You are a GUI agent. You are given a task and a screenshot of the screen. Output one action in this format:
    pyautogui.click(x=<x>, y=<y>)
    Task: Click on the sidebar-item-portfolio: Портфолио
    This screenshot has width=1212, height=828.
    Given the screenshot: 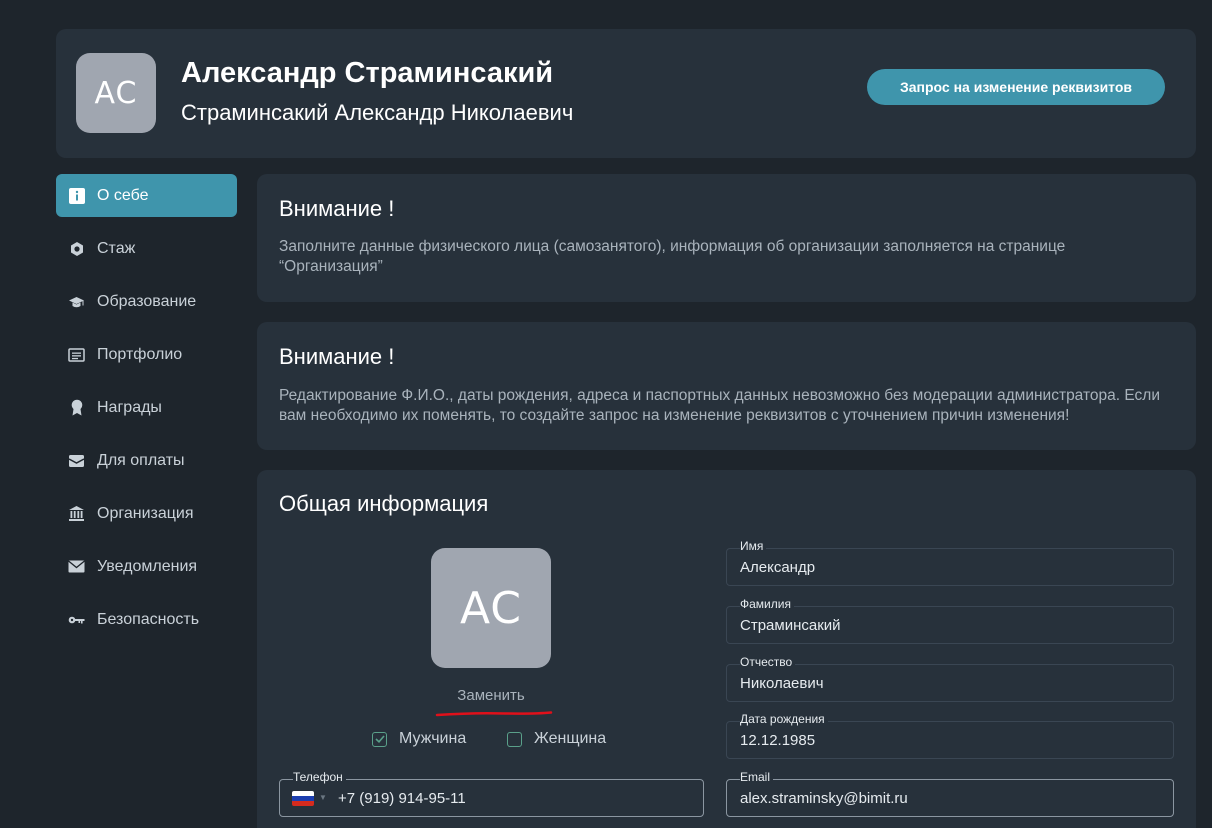 What is the action you would take?
    pyautogui.click(x=146, y=354)
    